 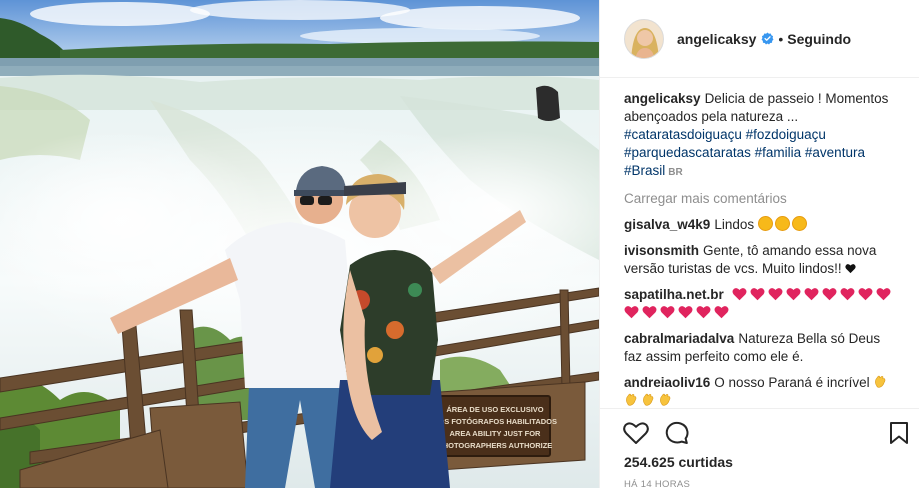 I want to click on hashtag-link: #aventura, so click(x=835, y=152).